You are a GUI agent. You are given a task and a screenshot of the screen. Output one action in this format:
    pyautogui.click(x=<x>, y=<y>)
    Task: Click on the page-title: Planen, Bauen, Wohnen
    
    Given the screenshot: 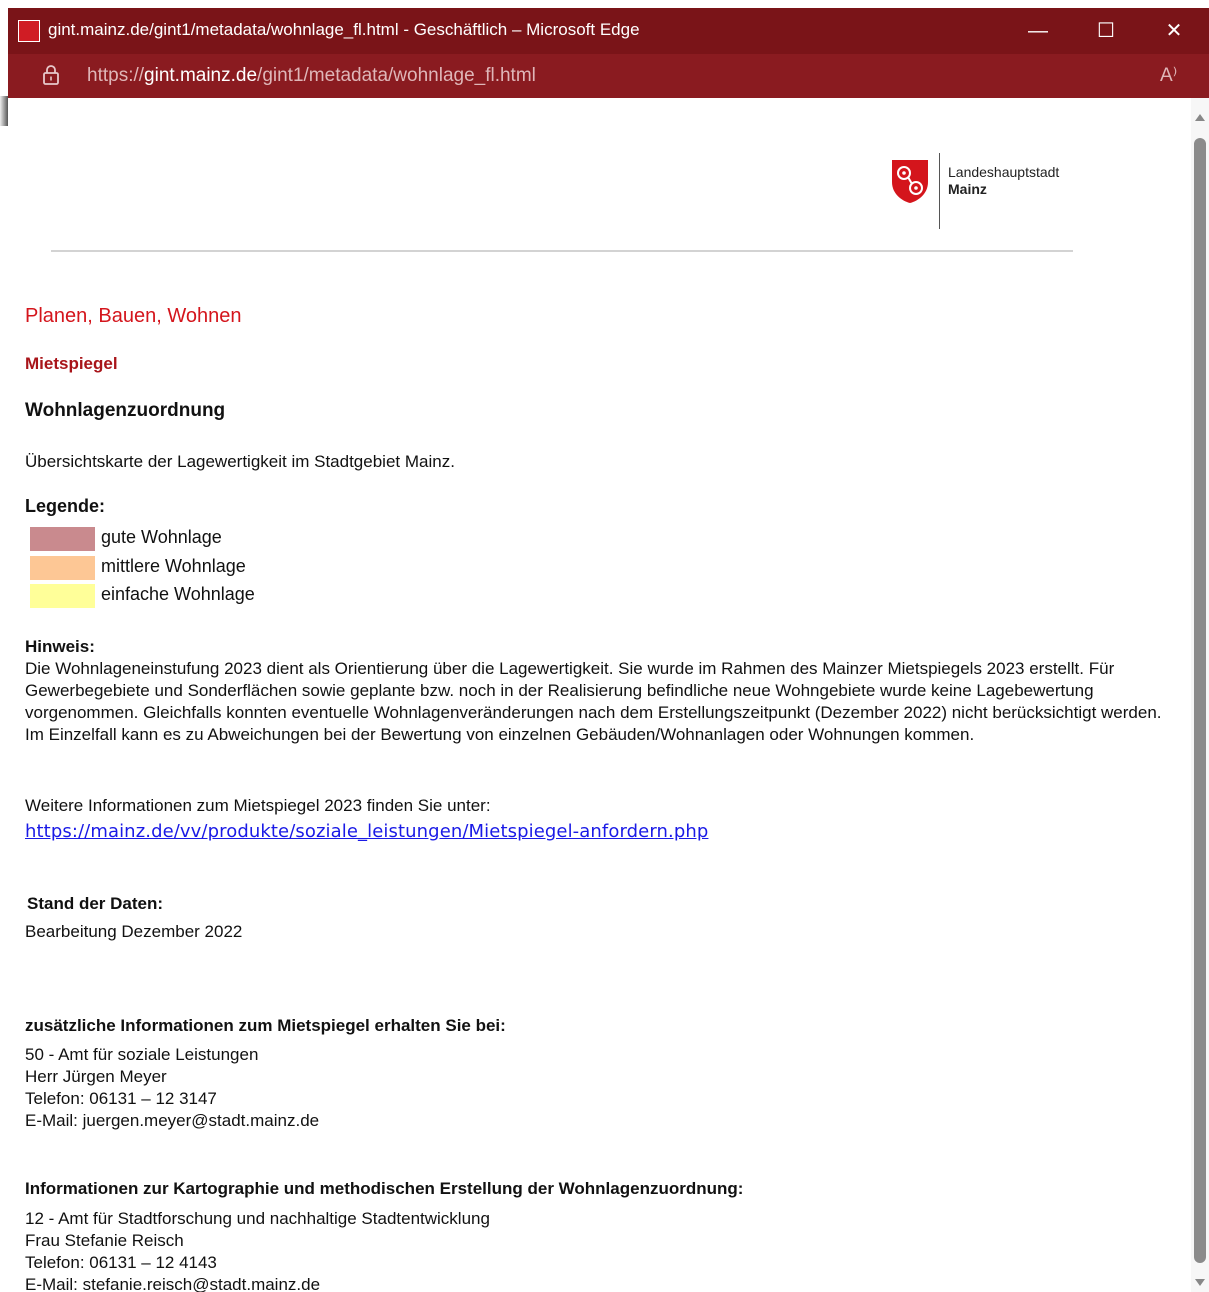 What is the action you would take?
    pyautogui.click(x=133, y=316)
    